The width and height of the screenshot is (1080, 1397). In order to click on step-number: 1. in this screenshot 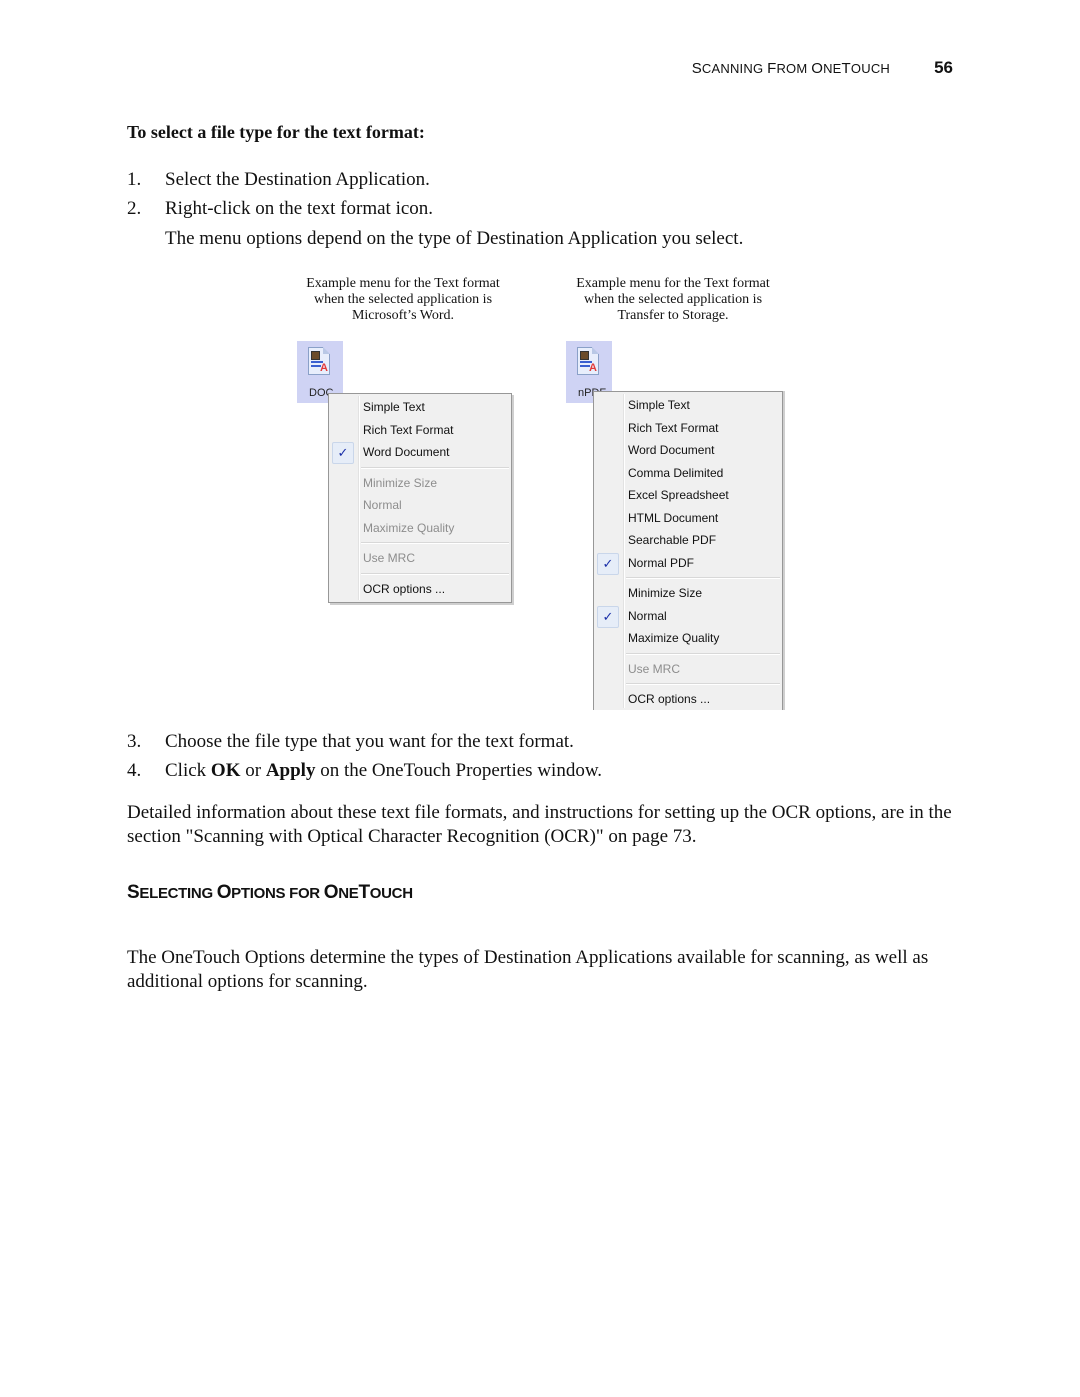, I will do `click(134, 179)`.